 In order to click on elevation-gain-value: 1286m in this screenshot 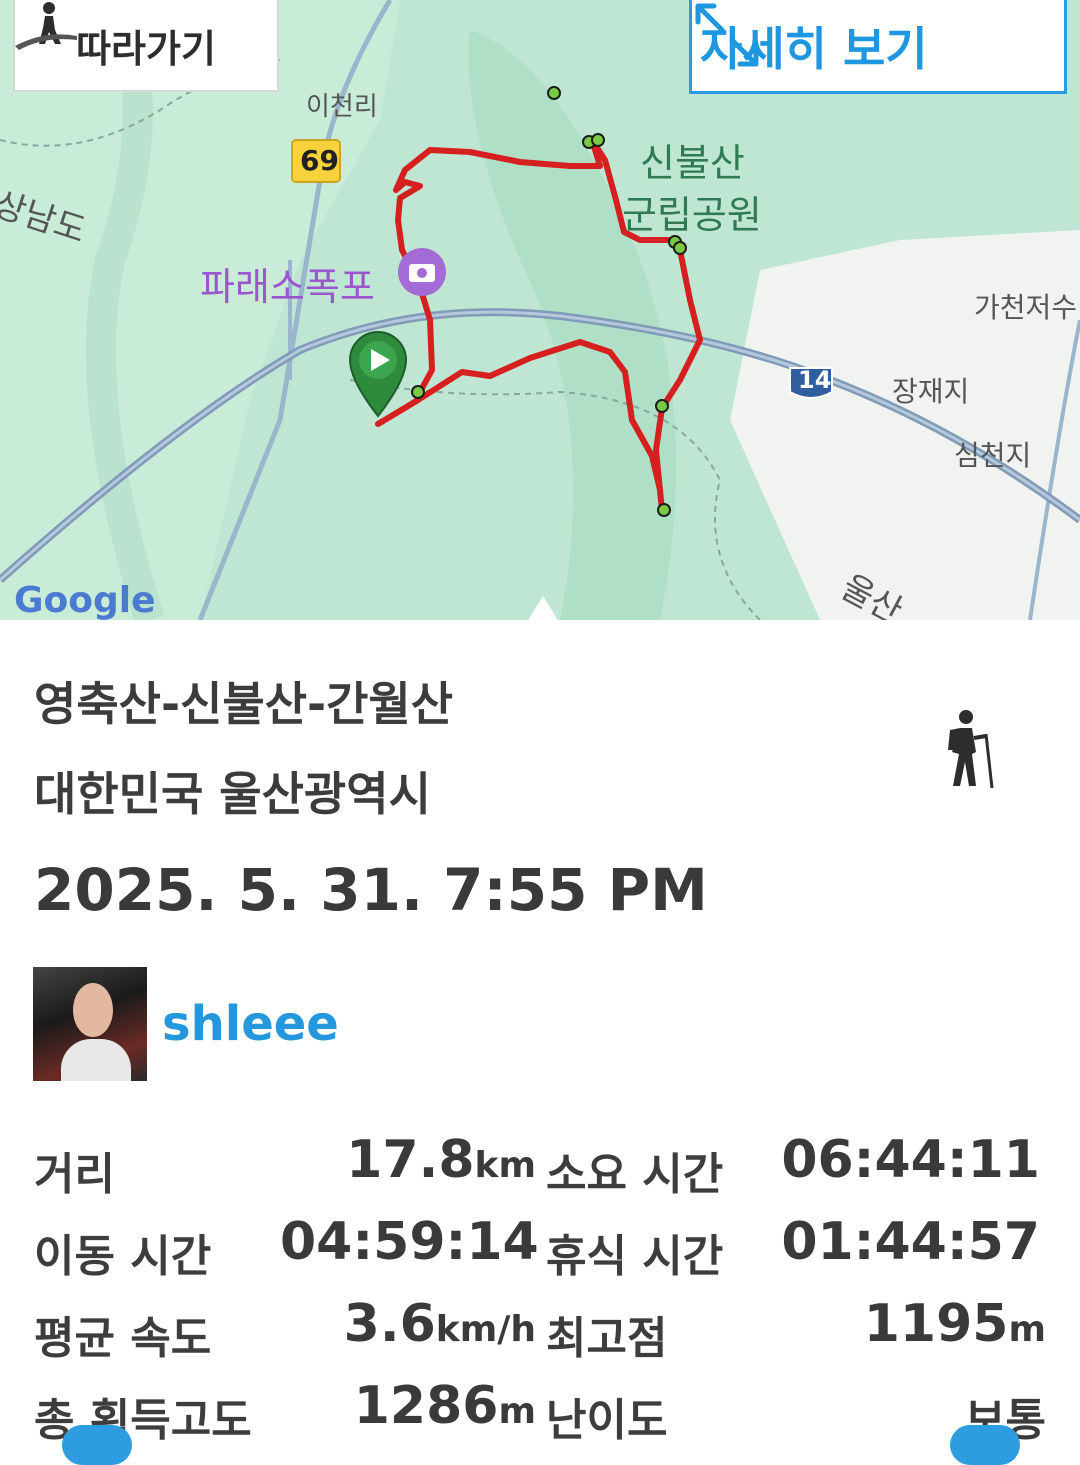, I will do `click(418, 1406)`.